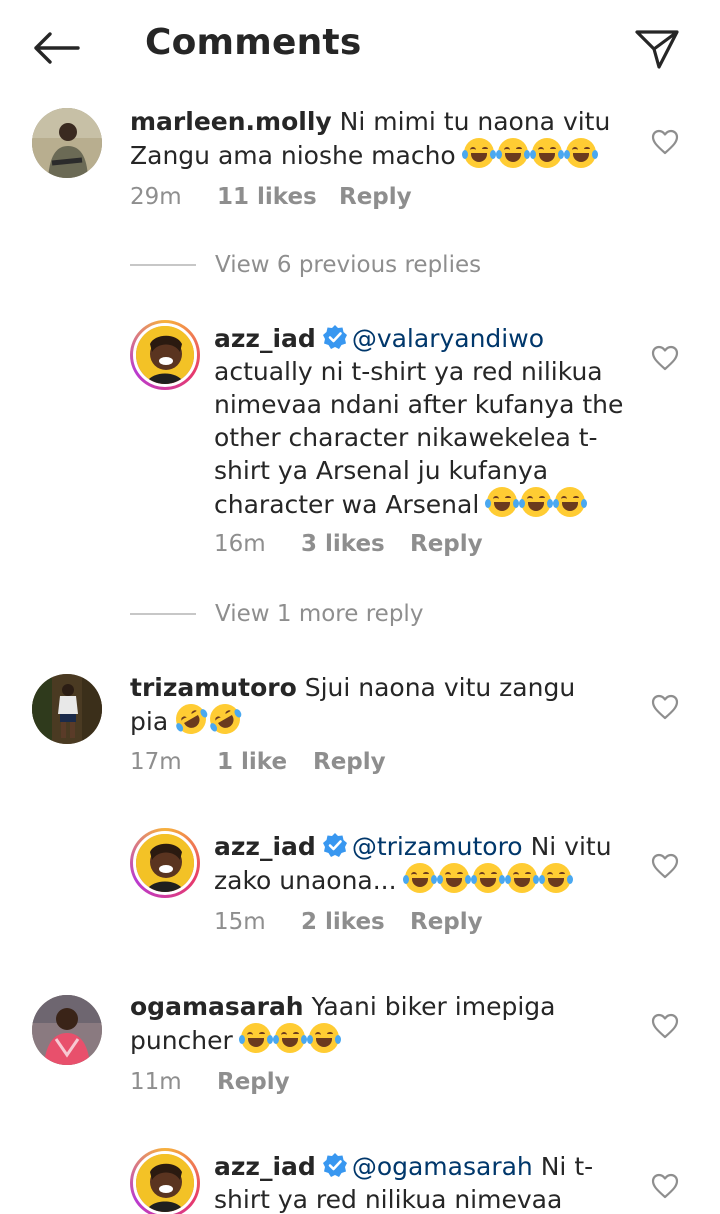  What do you see at coordinates (156, 762) in the screenshot?
I see `comment-time: 17m` at bounding box center [156, 762].